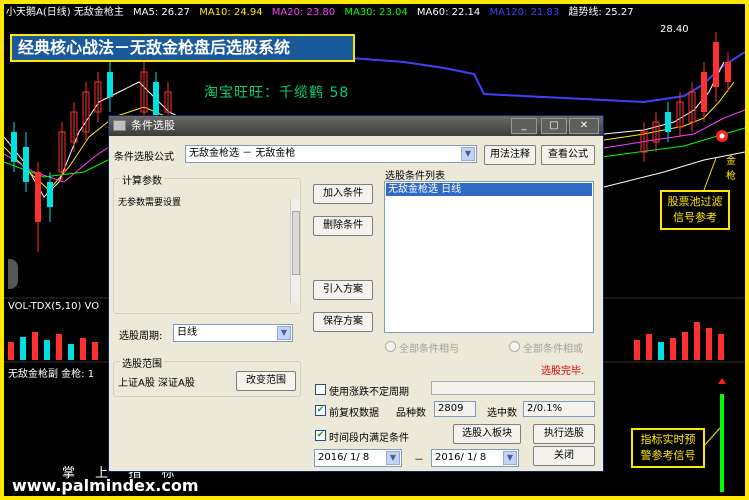  What do you see at coordinates (668, 448) in the screenshot?
I see `annotation-alert: 指标实时预警参考信号` at bounding box center [668, 448].